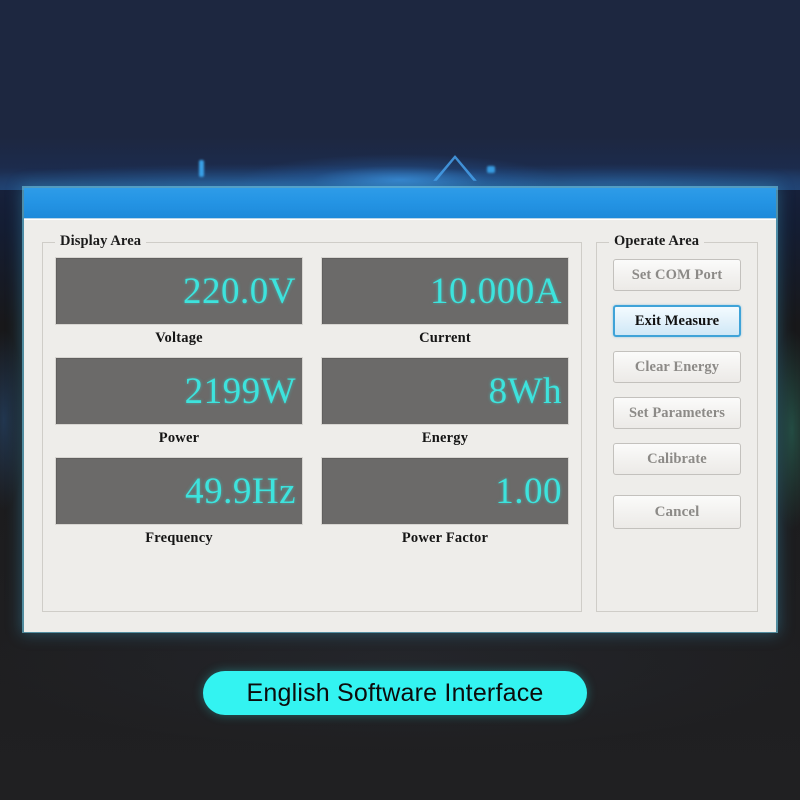 Image resolution: width=800 pixels, height=800 pixels. I want to click on meter-voltage-value: 220.0V, so click(239, 291).